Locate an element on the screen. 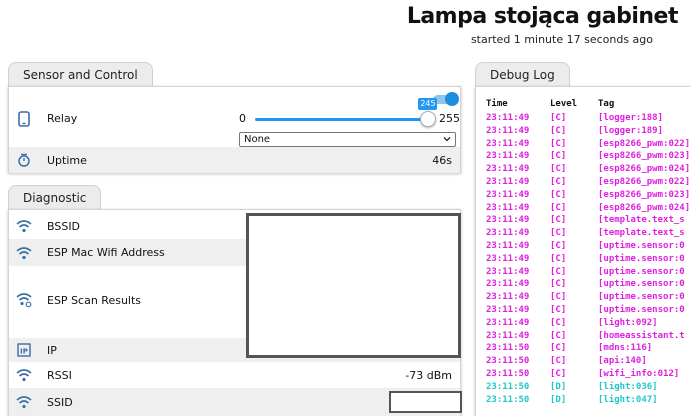  tab-label: Diagnostic is located at coordinates (55, 198).